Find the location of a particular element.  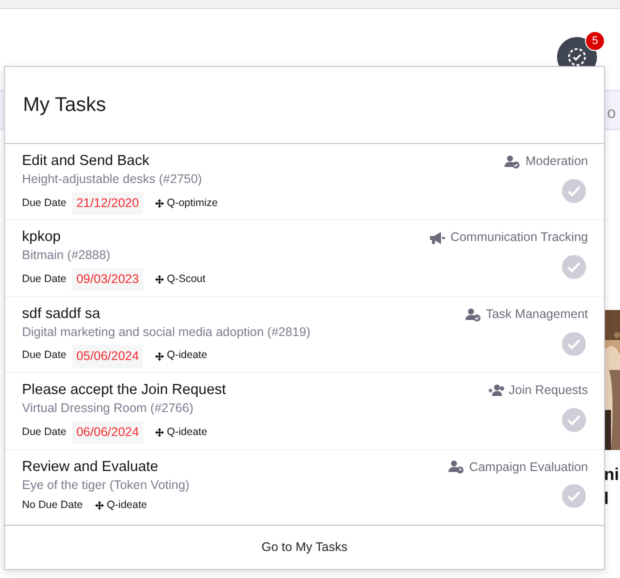

background-text: ni is located at coordinates (612, 475).